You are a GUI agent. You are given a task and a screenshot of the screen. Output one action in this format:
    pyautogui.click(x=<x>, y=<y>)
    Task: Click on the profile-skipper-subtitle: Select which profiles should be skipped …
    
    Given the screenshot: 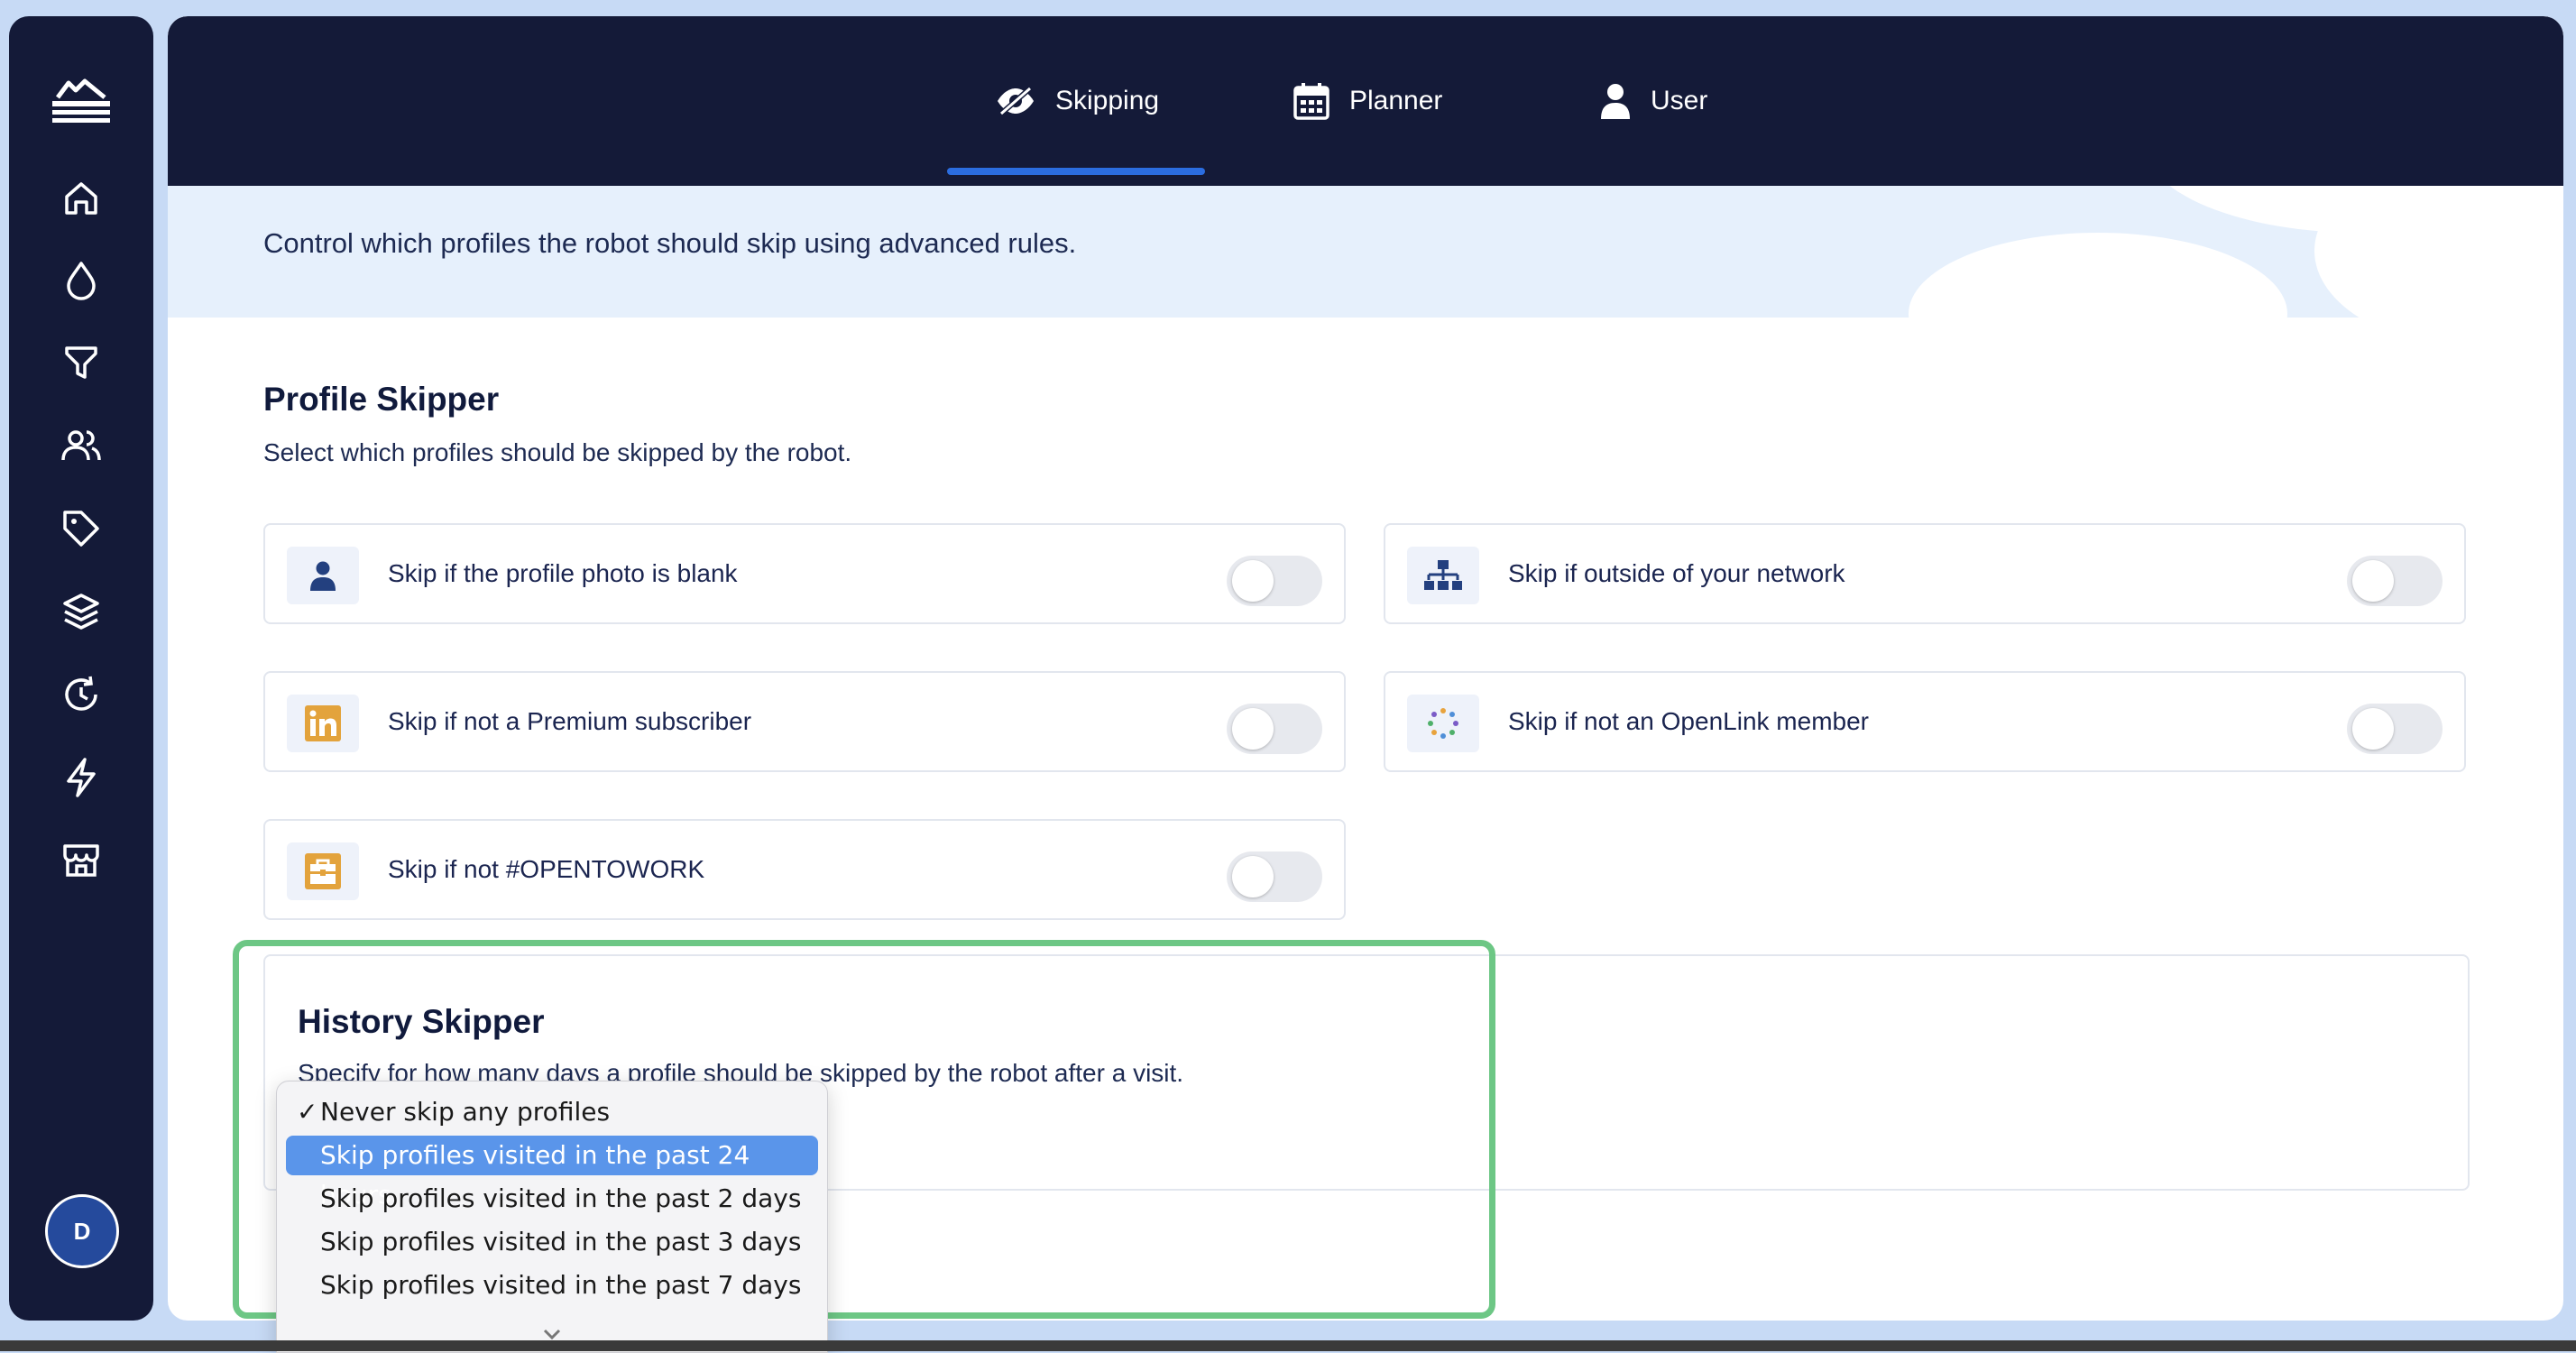 What is the action you would take?
    pyautogui.click(x=557, y=452)
    